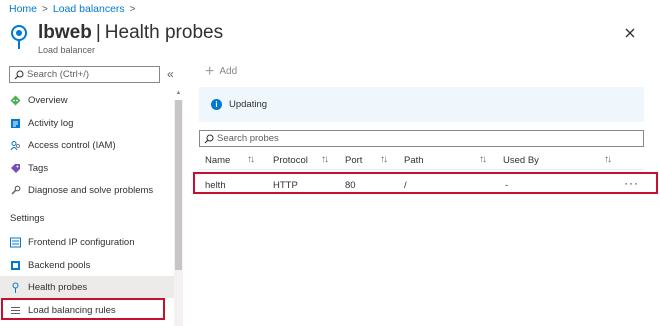 This screenshot has height=326, width=659. What do you see at coordinates (15, 287) in the screenshot?
I see `health-probe-icon` at bounding box center [15, 287].